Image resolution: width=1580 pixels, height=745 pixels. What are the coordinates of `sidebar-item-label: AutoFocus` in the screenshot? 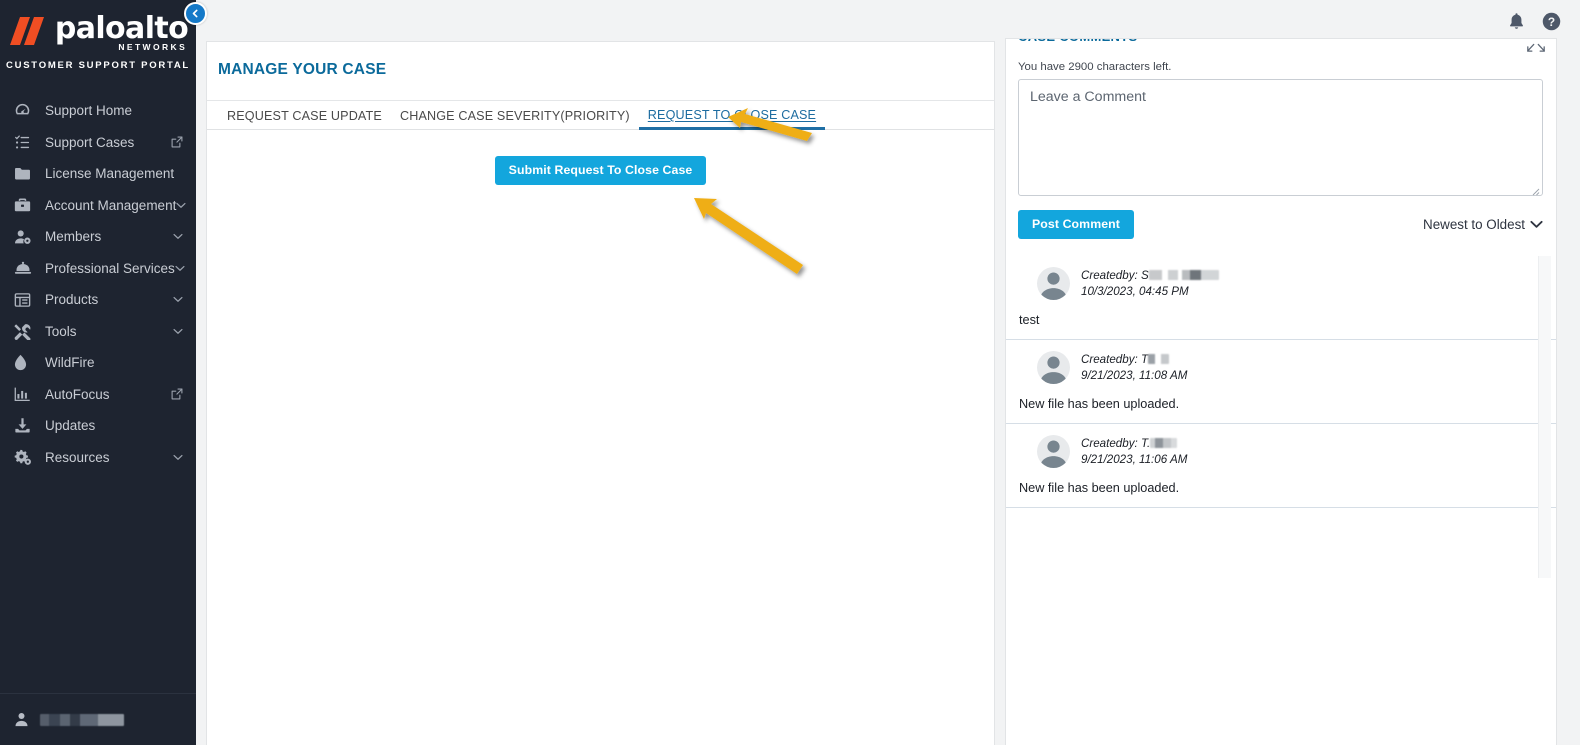 It's located at (77, 394).